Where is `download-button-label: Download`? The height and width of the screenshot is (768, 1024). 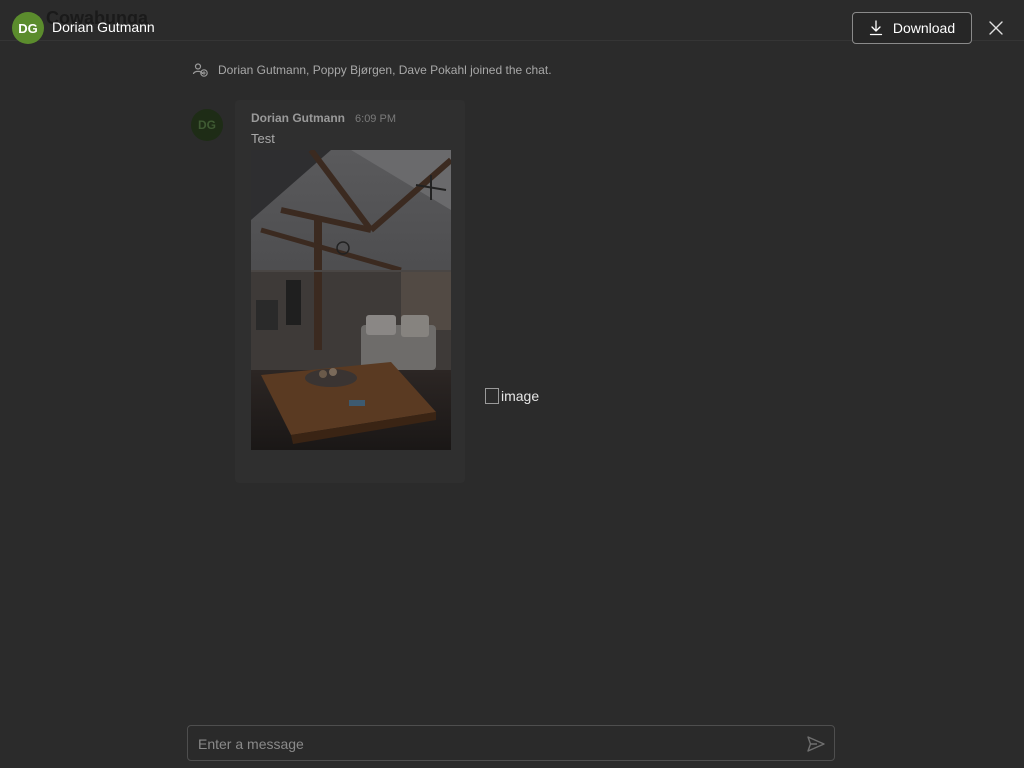 download-button-label: Download is located at coordinates (924, 28).